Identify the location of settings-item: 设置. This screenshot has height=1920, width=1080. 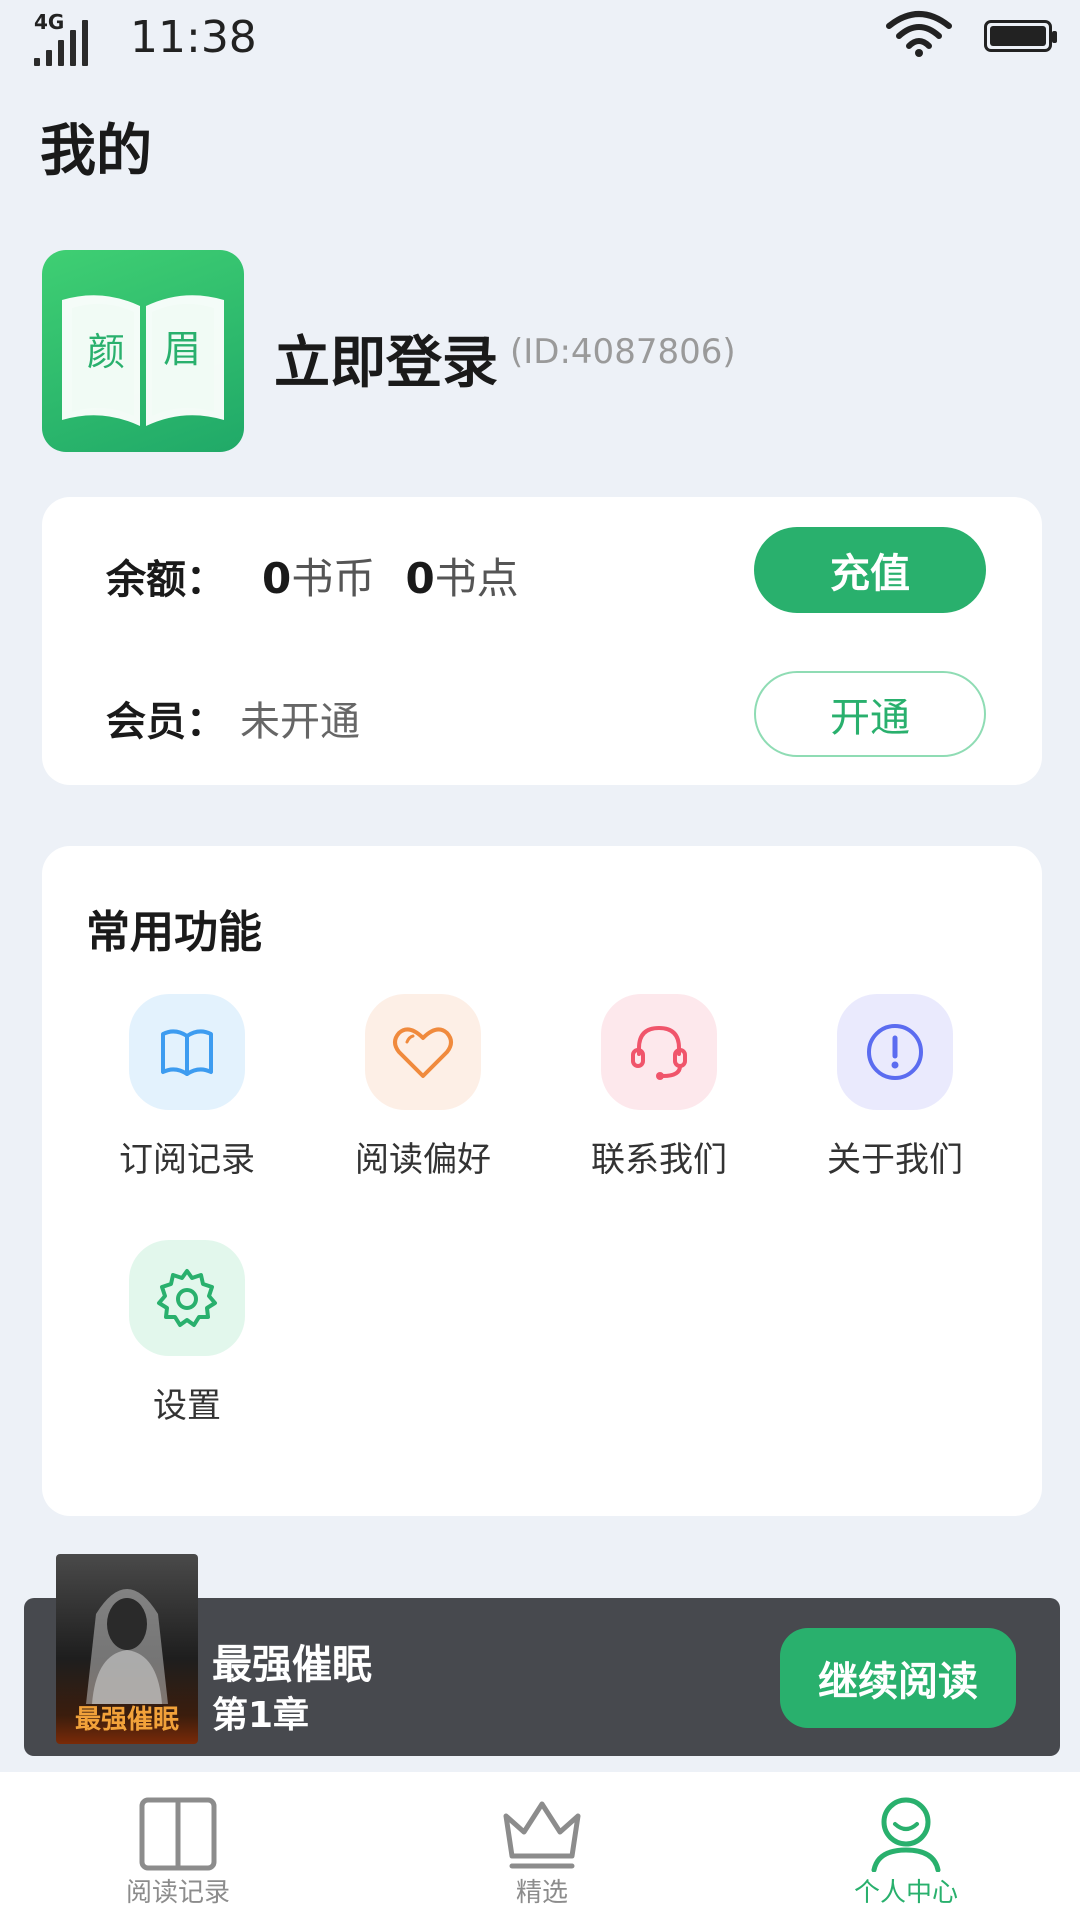
(187, 1333).